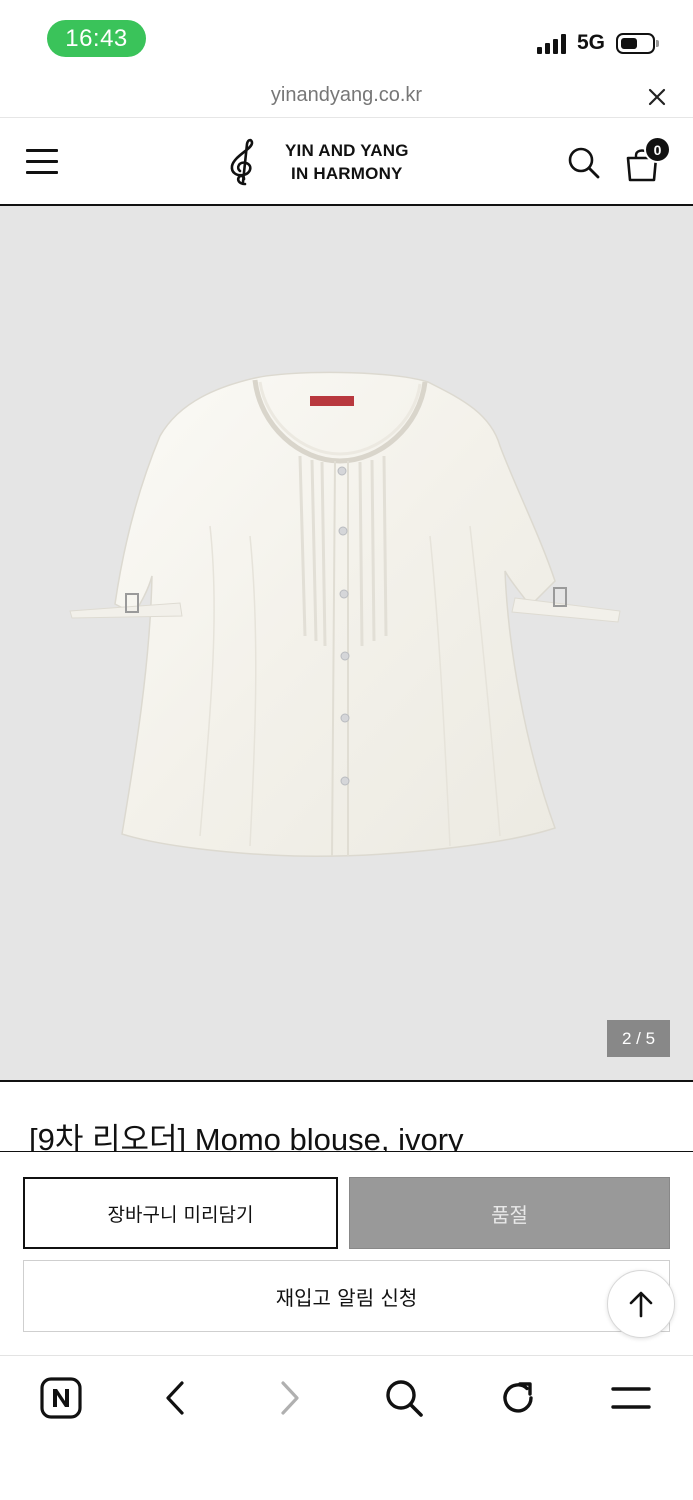  What do you see at coordinates (346, 1296) in the screenshot?
I see `restock-alert-button: 재입고 알림 신청` at bounding box center [346, 1296].